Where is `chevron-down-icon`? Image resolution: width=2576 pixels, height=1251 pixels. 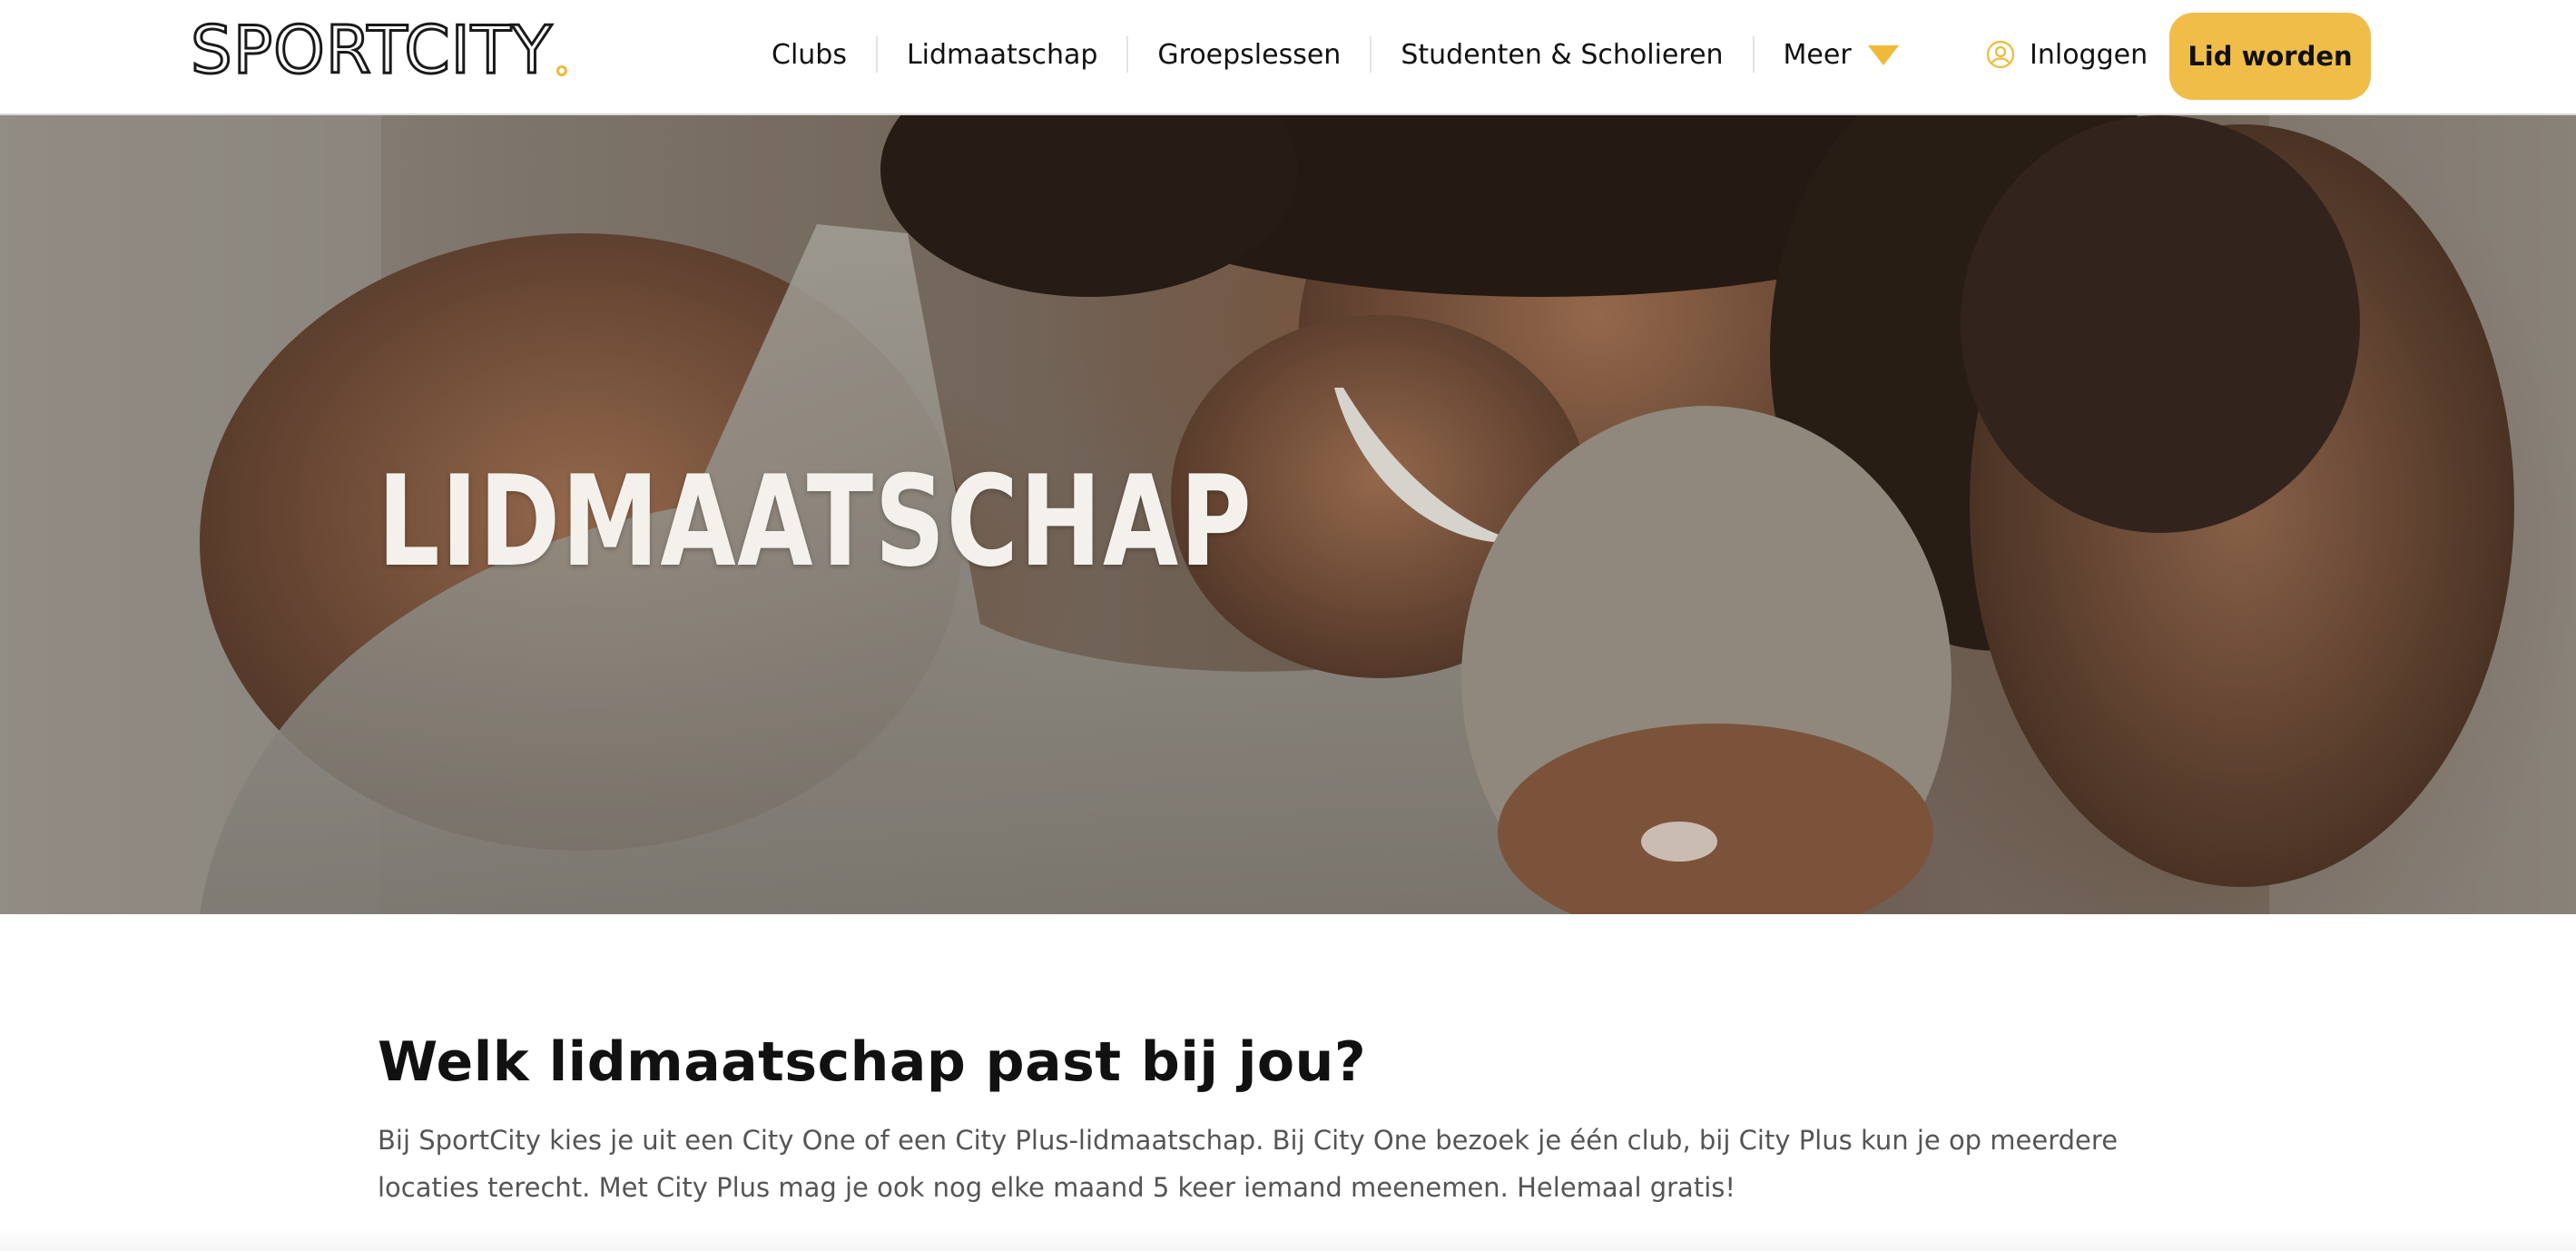
chevron-down-icon is located at coordinates (1883, 55).